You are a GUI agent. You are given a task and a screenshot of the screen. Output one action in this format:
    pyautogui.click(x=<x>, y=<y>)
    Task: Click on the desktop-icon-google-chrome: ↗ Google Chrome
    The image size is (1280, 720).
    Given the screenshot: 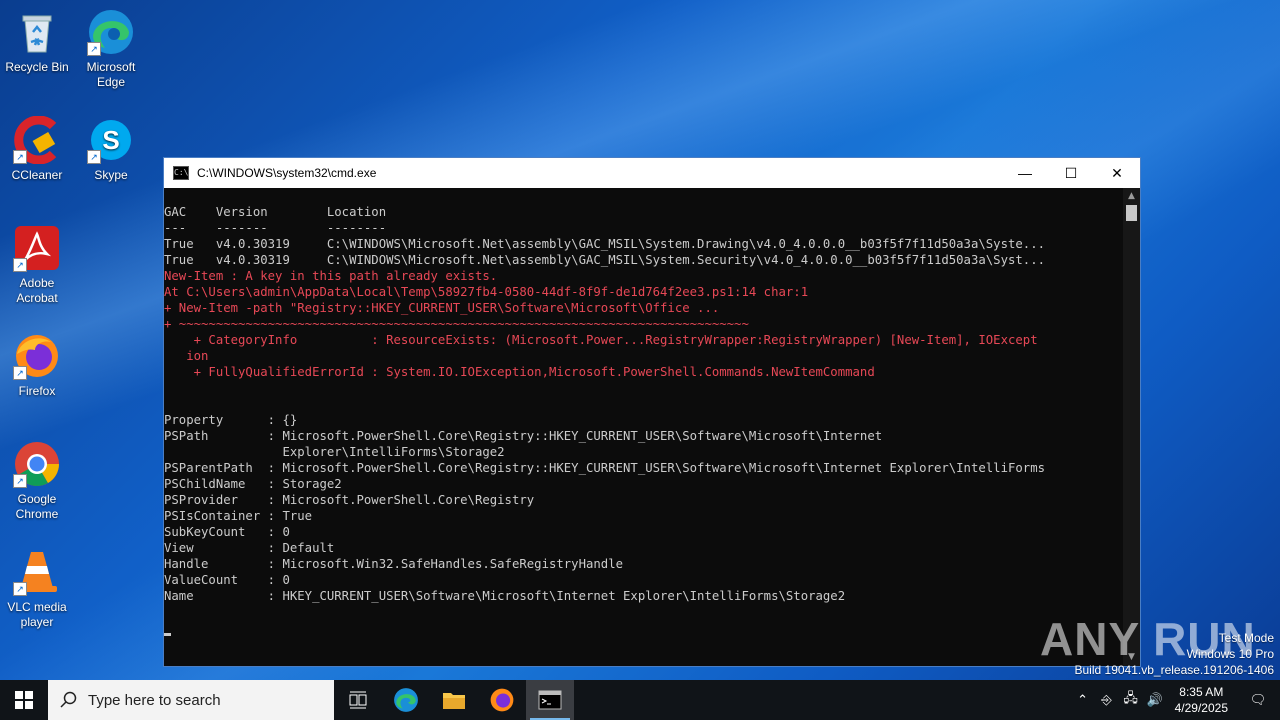 What is the action you would take?
    pyautogui.click(x=37, y=481)
    